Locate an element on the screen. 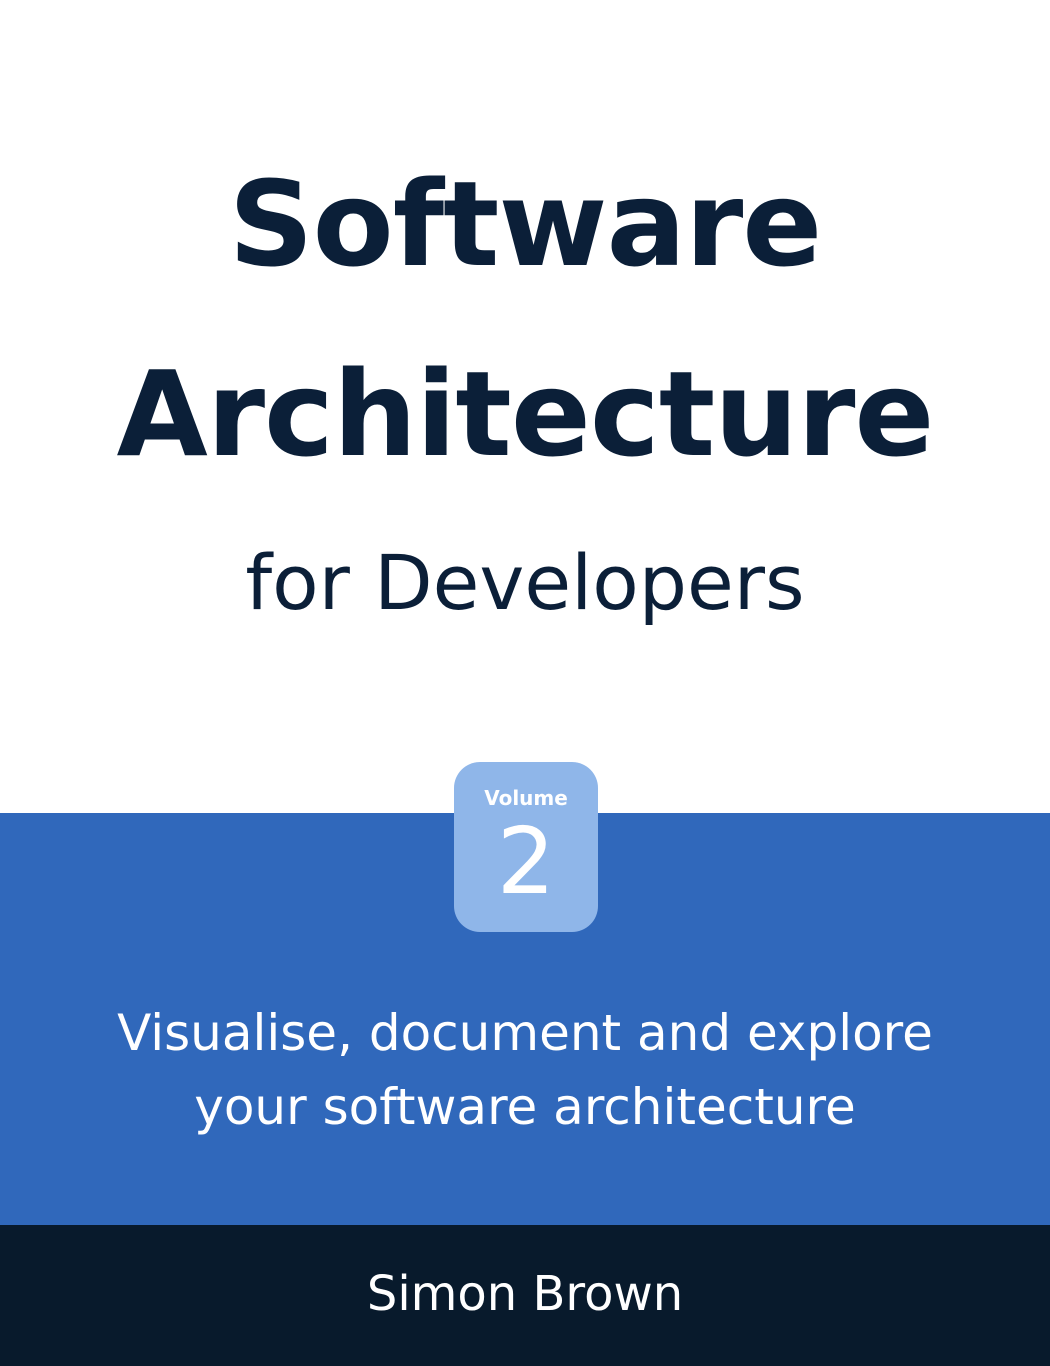 This screenshot has height=1366, width=1050. author-name: Simon Brown is located at coordinates (525, 1294).